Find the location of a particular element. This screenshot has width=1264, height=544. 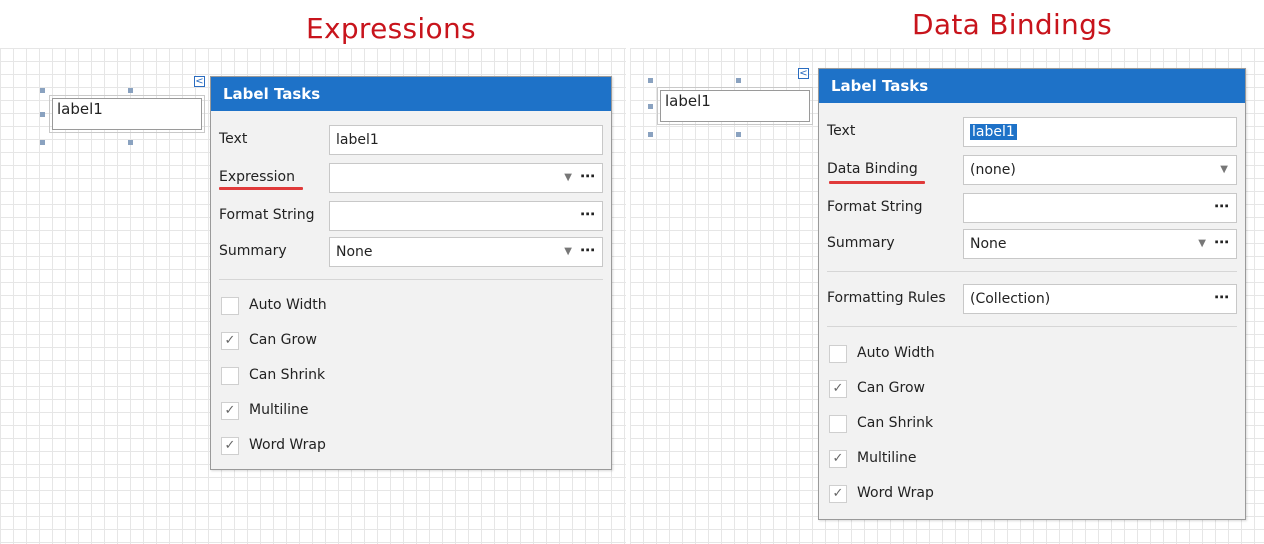

data-binding-underline is located at coordinates (877, 182).